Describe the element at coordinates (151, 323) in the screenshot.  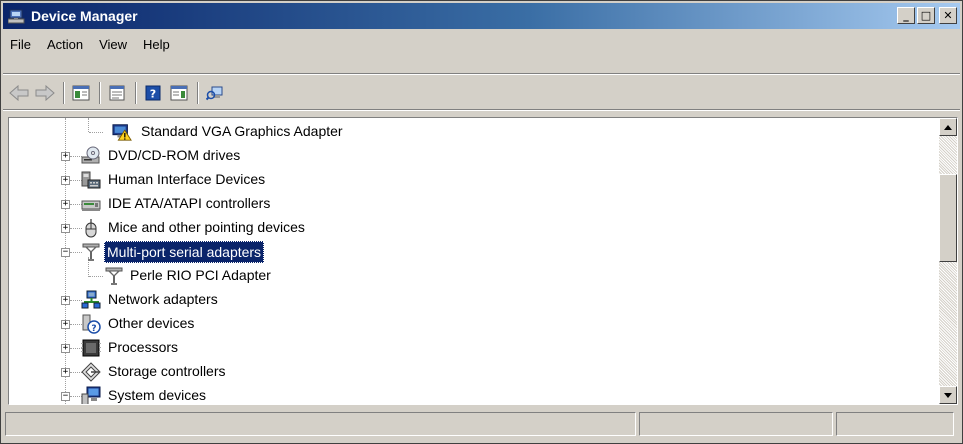
I see `tree-node-label: Other devices` at that location.